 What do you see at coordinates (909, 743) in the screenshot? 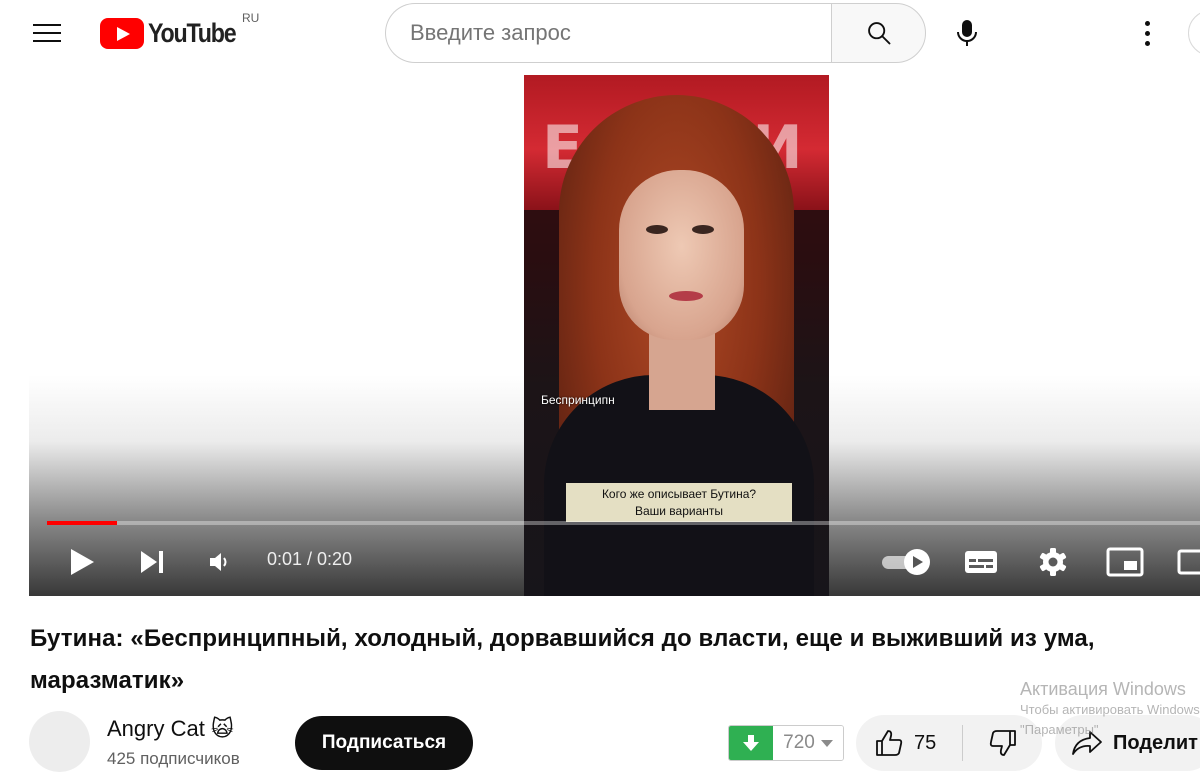
I see `like-button: 75` at bounding box center [909, 743].